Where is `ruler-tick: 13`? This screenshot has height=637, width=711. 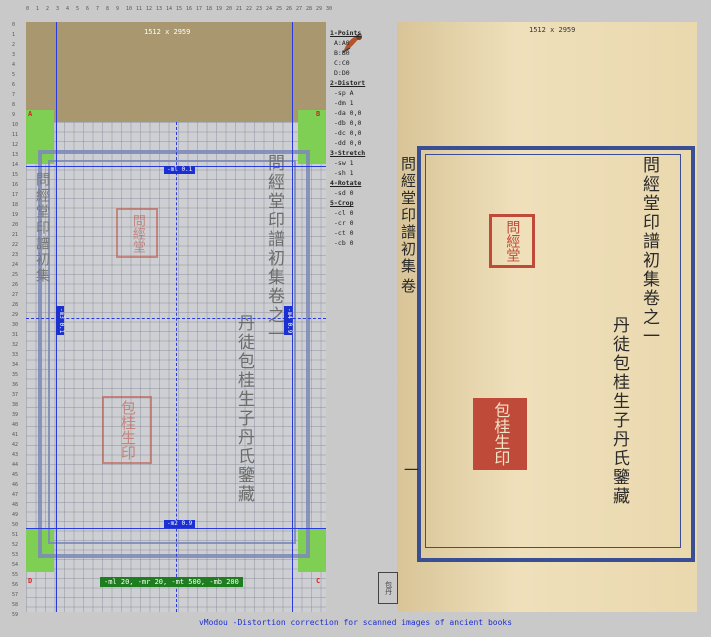
ruler-tick: 13 is located at coordinates (15, 155).